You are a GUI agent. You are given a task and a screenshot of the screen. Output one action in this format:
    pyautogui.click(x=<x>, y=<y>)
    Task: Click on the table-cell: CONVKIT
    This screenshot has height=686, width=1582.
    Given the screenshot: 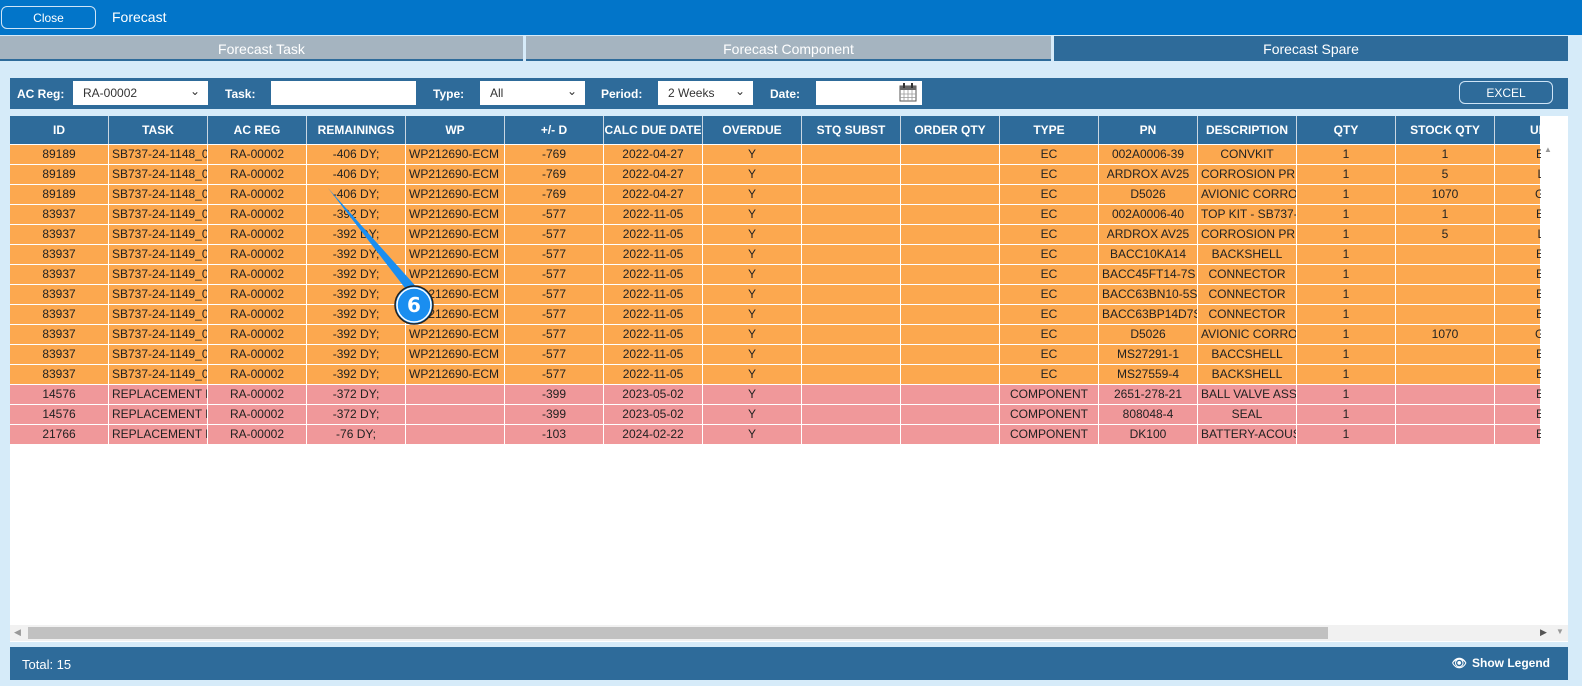 What is the action you would take?
    pyautogui.click(x=1247, y=154)
    